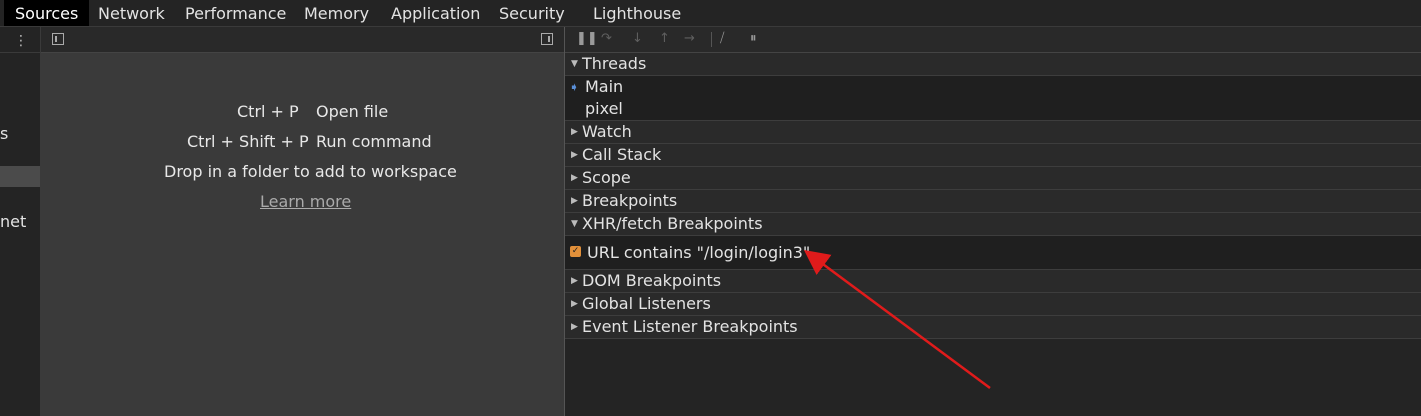 The width and height of the screenshot is (1421, 416). I want to click on more-vert-icon: ⋮, so click(21, 41).